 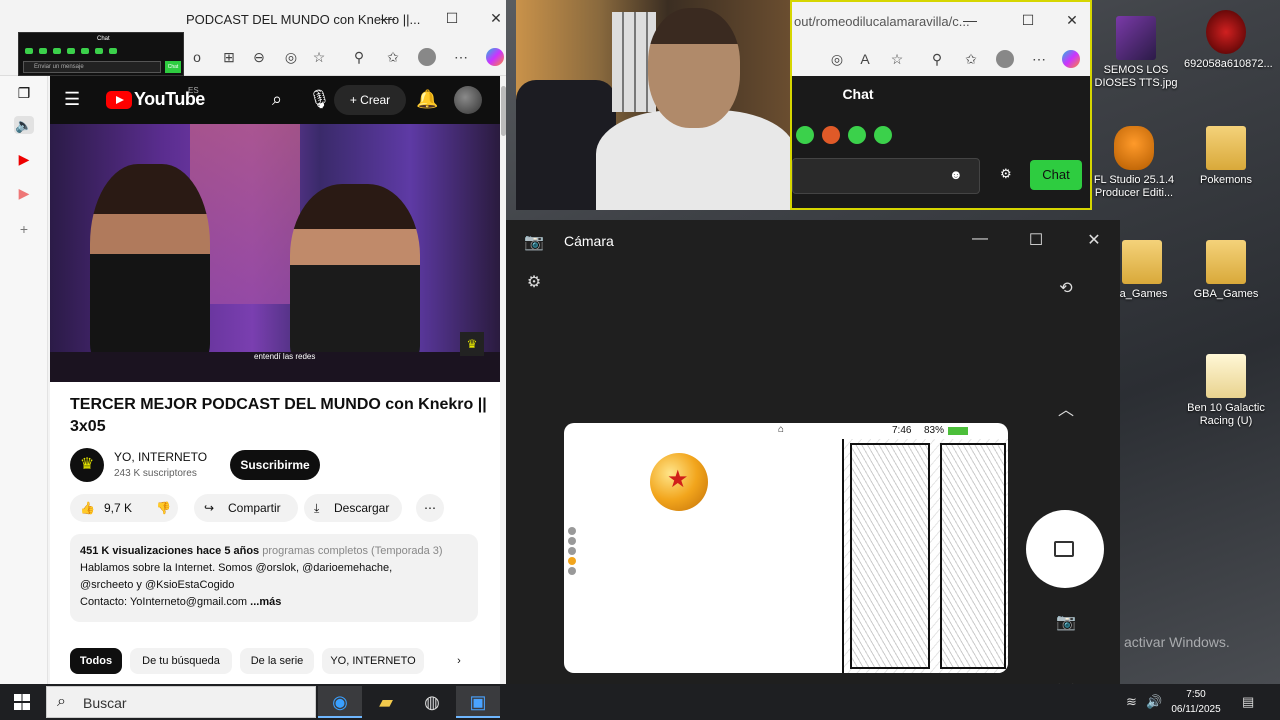 I want to click on edge-taskbar-icon: ◉, so click(x=340, y=702).